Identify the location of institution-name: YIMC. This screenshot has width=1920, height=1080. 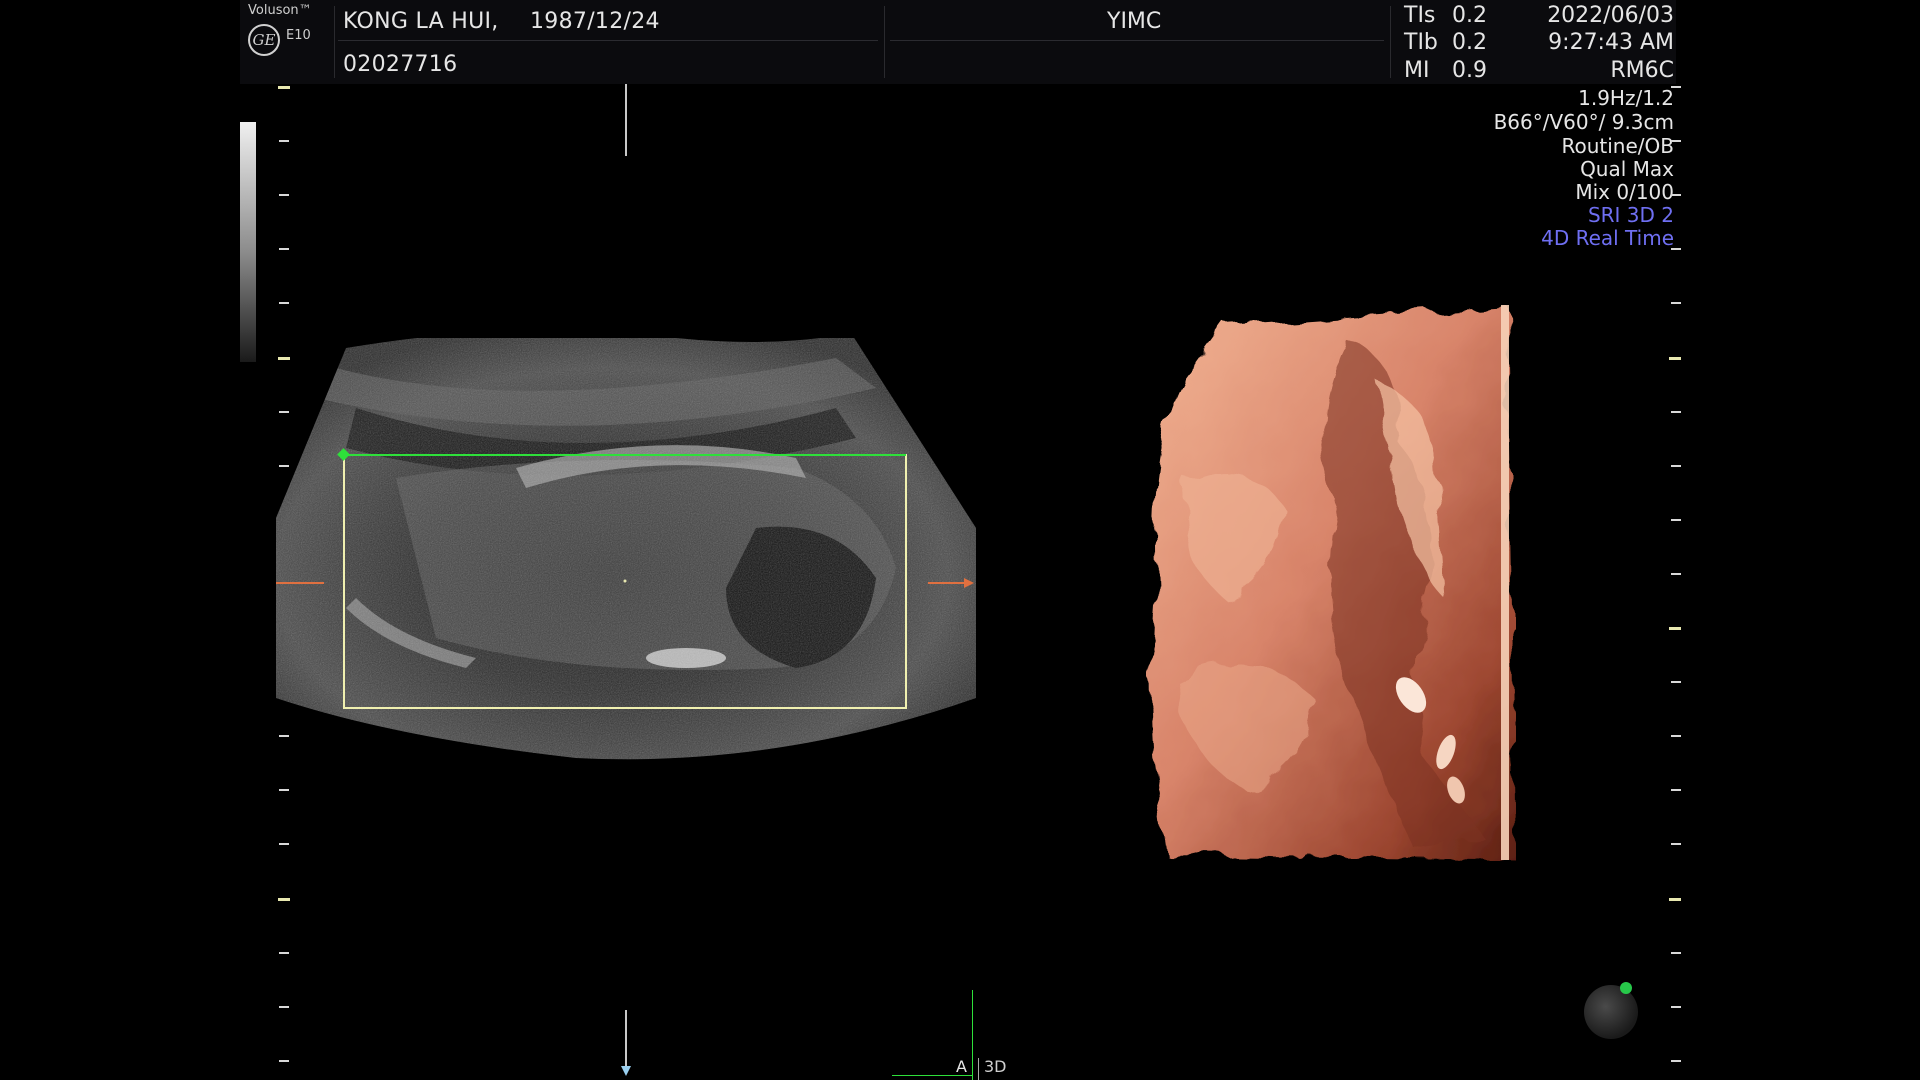
(1134, 21).